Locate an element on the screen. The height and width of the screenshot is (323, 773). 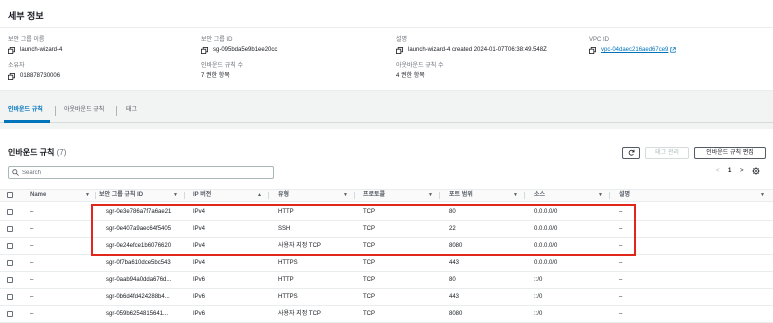
inbound-count-label: 인바운드 규칙 수 is located at coordinates (222, 66).